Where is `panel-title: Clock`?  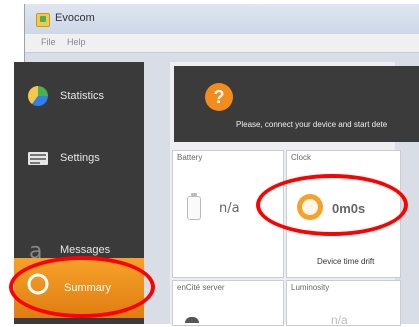 panel-title: Clock is located at coordinates (301, 157).